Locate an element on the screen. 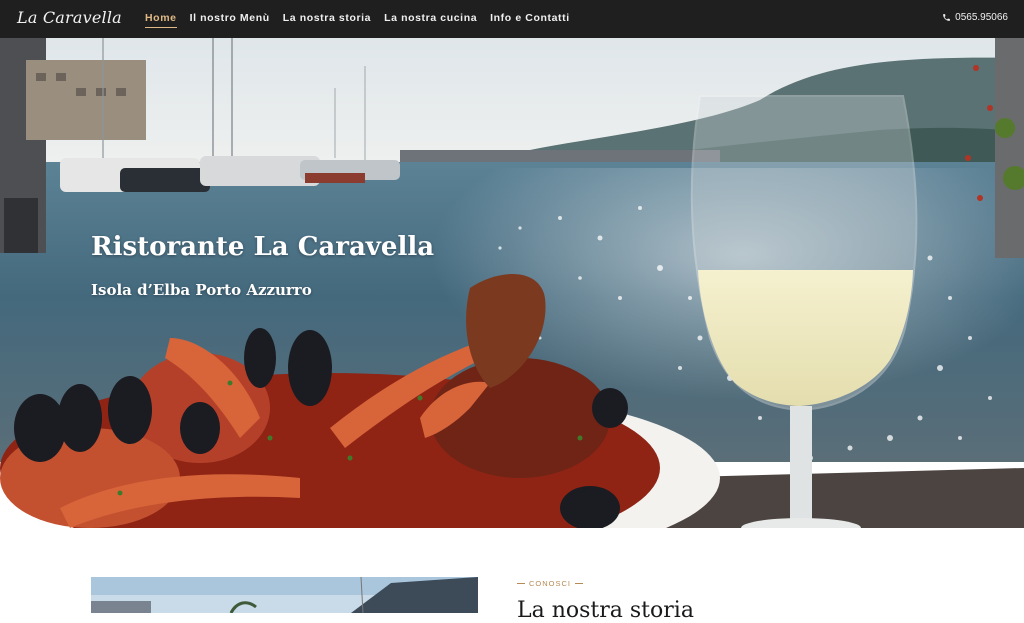 This screenshot has width=1024, height=623. story-image is located at coordinates (284, 595).